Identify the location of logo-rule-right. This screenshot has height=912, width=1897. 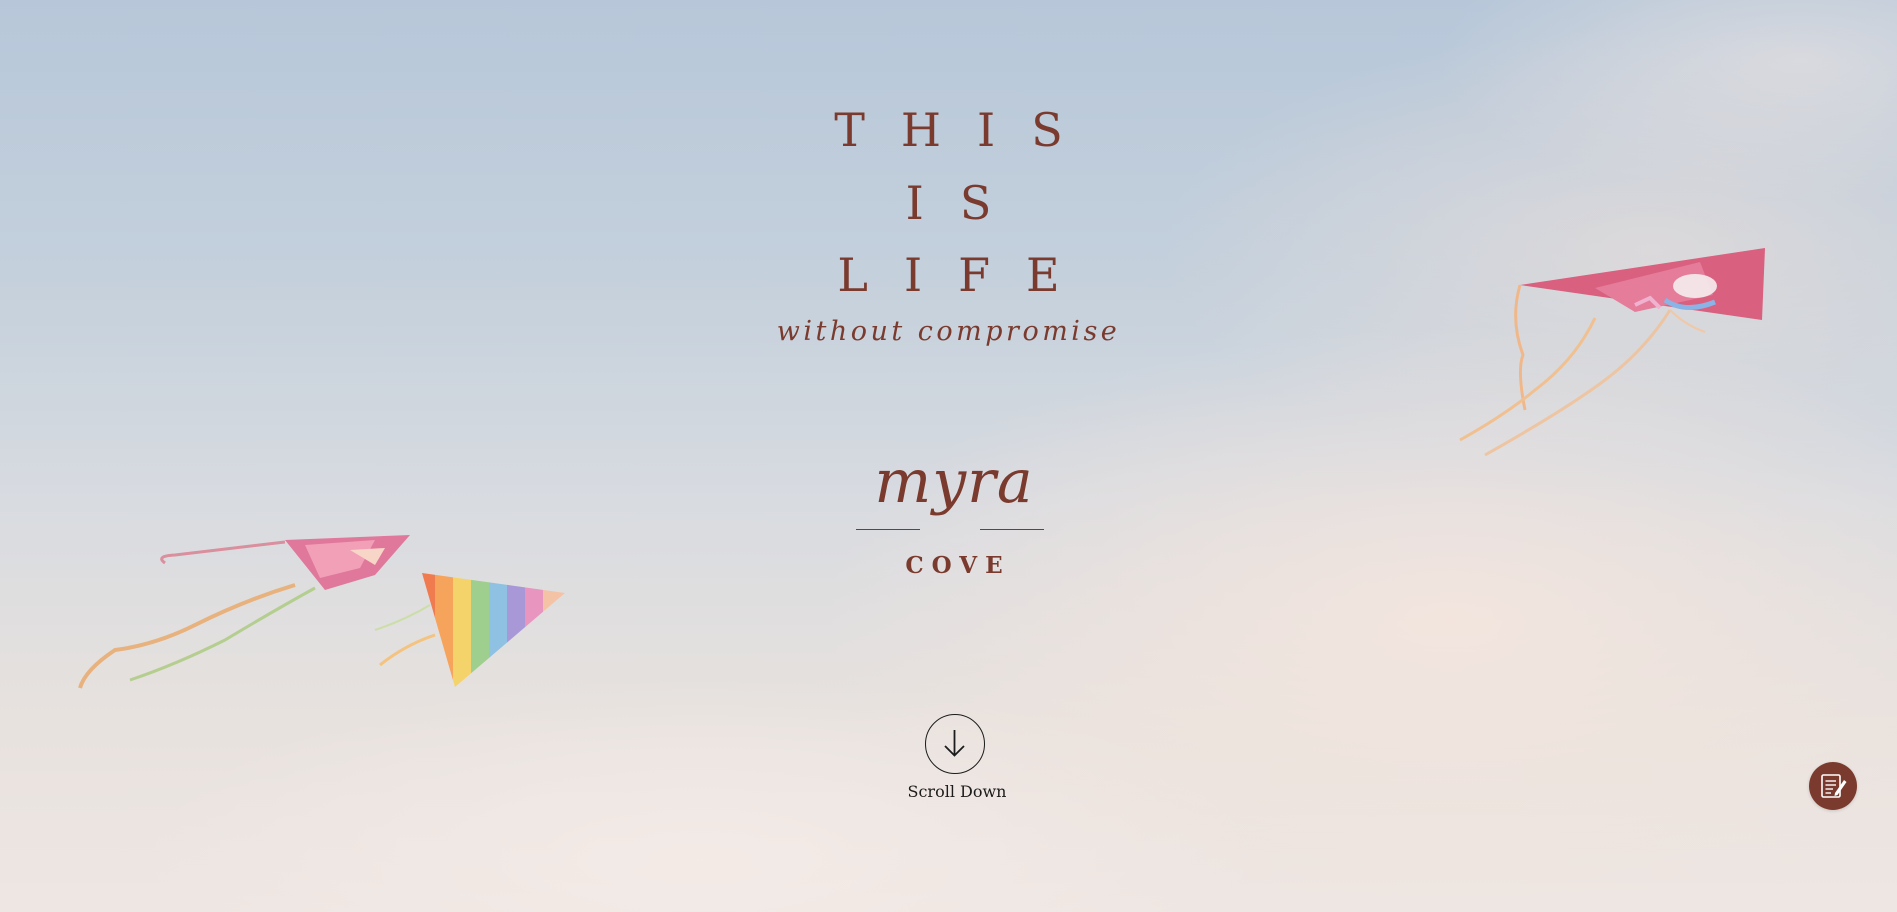
(1012, 529).